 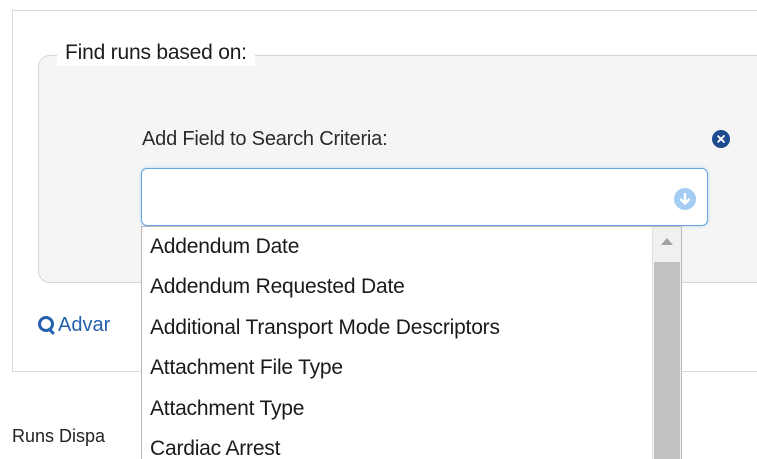 I want to click on dropdown-option-additional-transport-mode-descriptors: Additional Transport Mode Descriptors, so click(x=411, y=328).